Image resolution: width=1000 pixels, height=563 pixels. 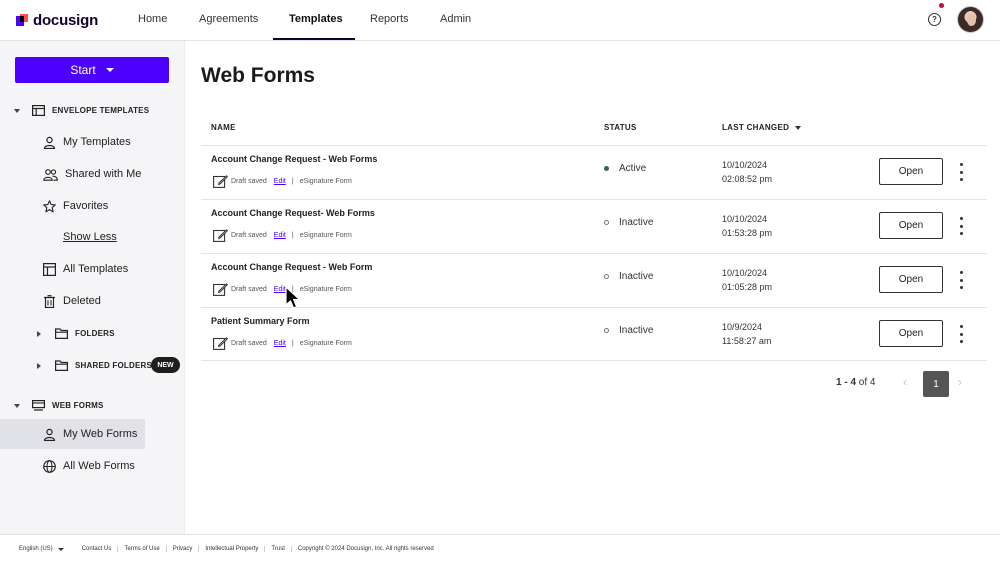 I want to click on envelope-templates-label: ENVELOPE TEMPLATES, so click(x=101, y=110).